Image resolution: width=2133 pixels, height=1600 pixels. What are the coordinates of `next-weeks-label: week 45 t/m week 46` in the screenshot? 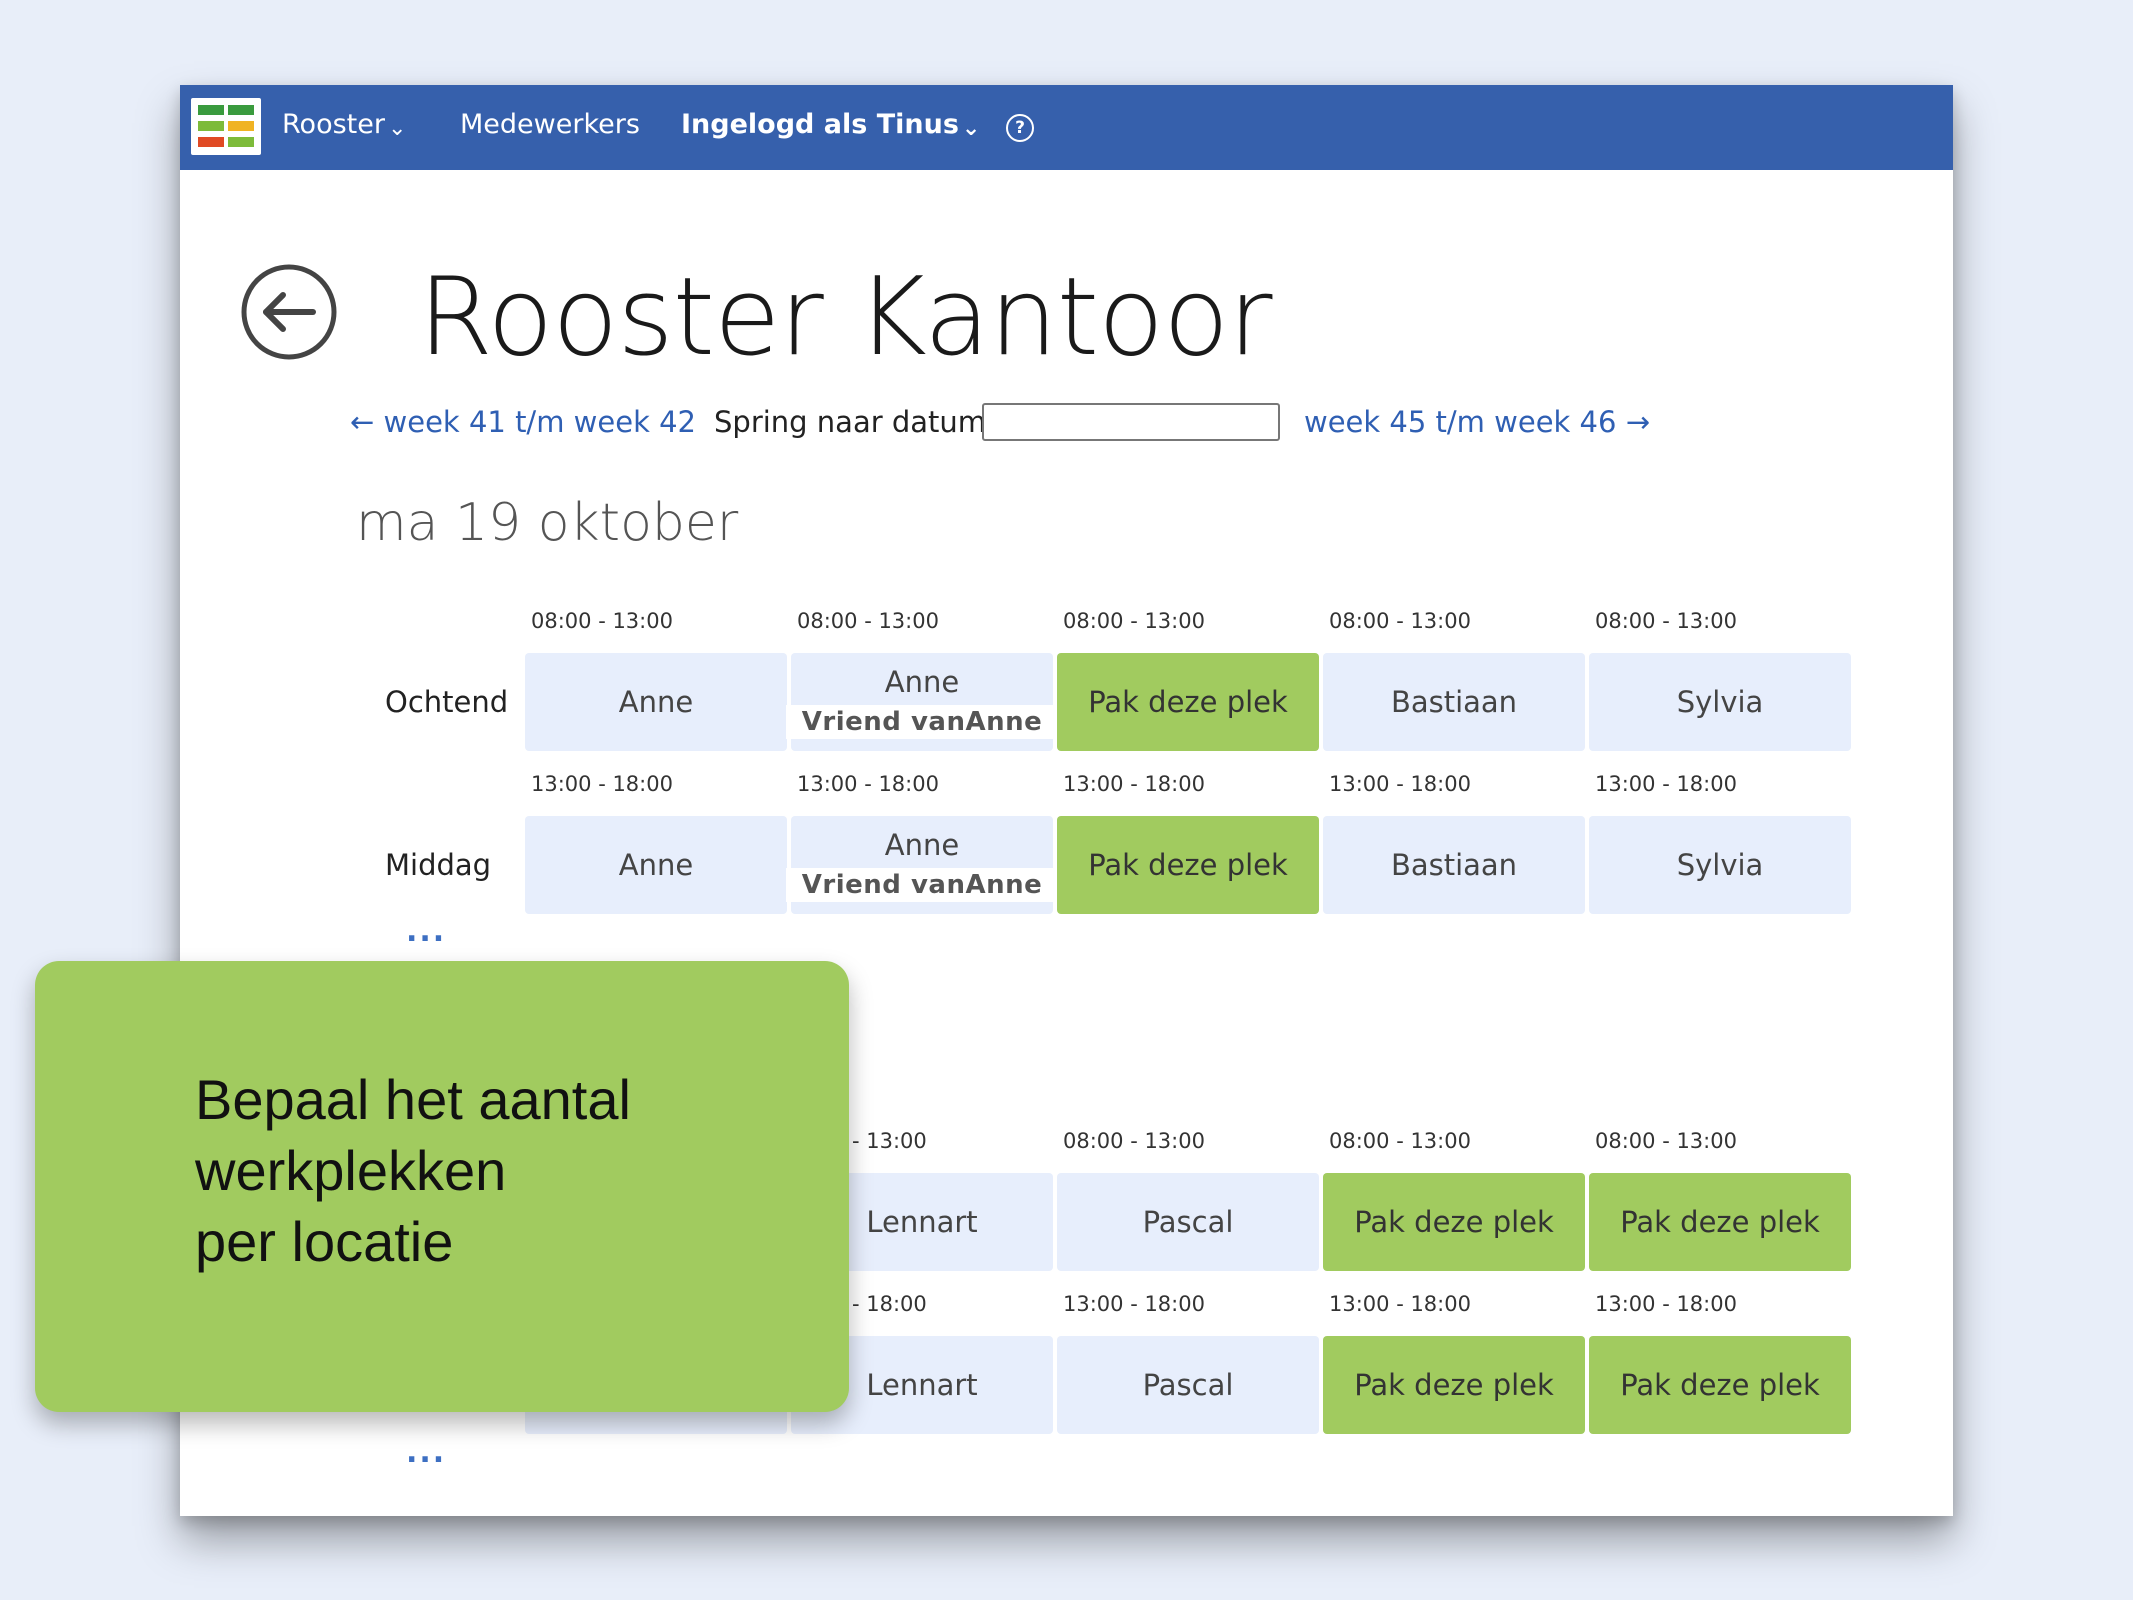 It's located at (1460, 422).